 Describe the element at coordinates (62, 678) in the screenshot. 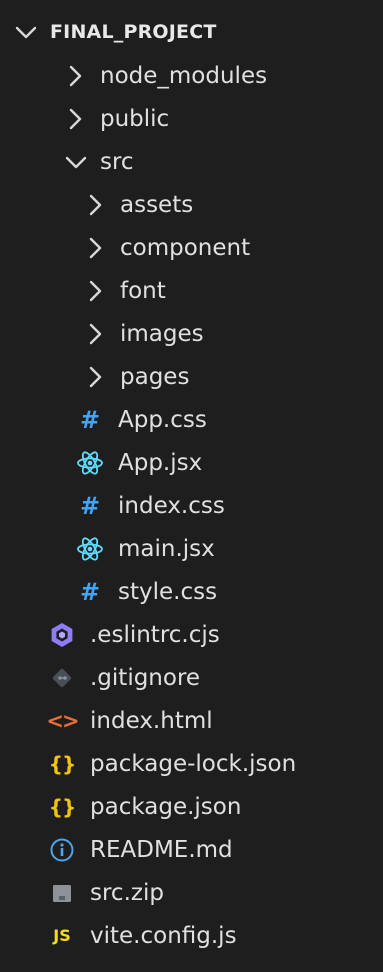

I see `git-icon` at that location.